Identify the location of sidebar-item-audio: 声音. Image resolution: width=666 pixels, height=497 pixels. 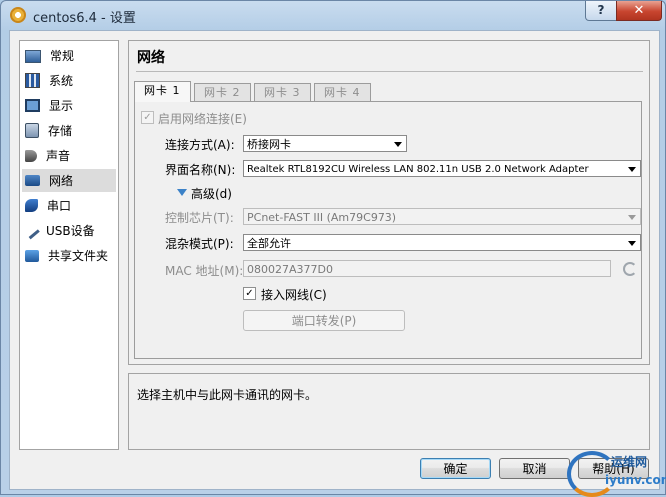
(69, 155).